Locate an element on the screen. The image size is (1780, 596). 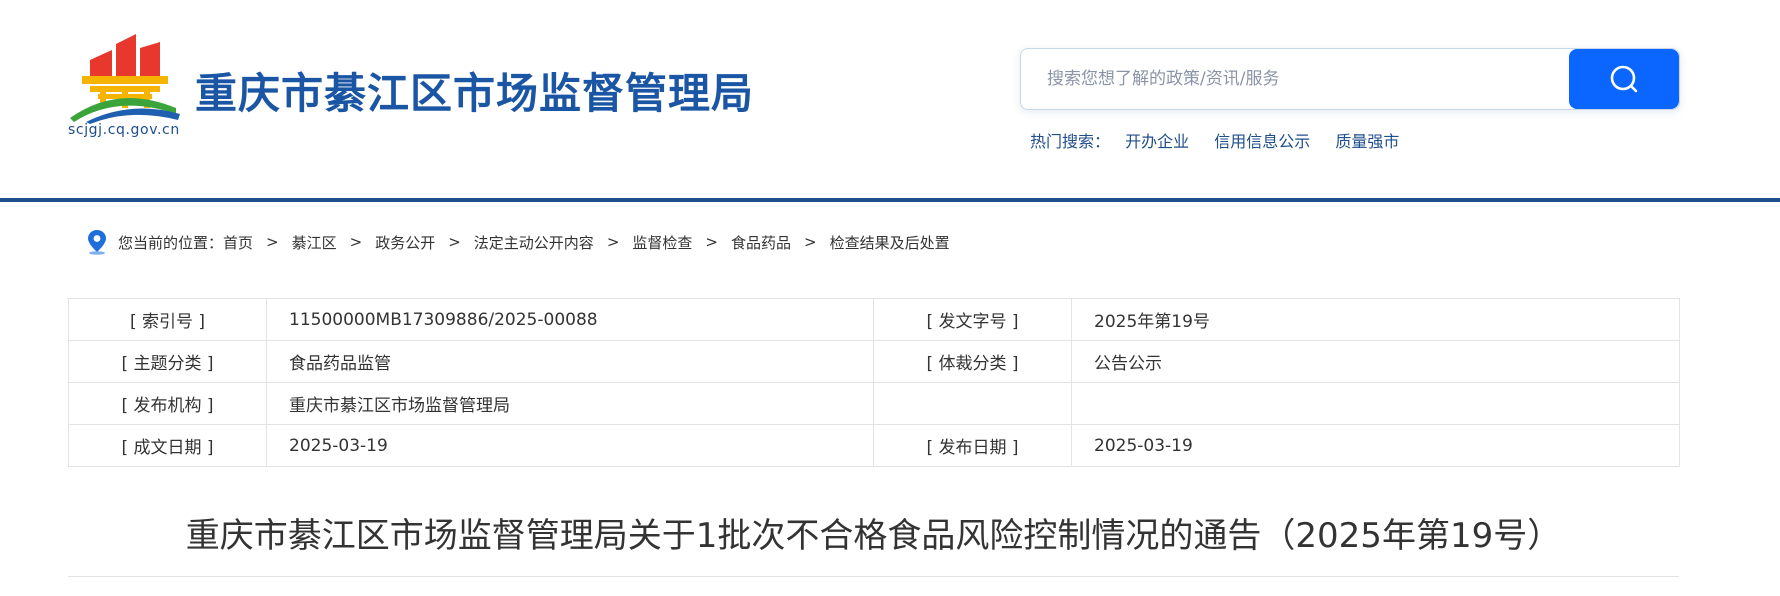
meta-label: [ 成文日期 ] is located at coordinates (167, 445).